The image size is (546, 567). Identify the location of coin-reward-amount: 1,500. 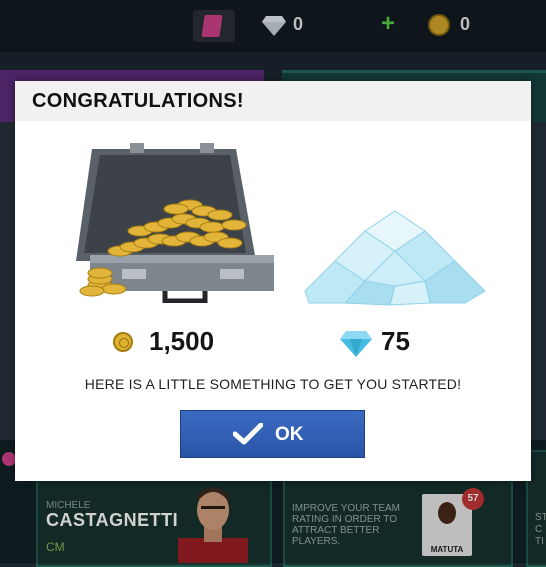
(182, 341).